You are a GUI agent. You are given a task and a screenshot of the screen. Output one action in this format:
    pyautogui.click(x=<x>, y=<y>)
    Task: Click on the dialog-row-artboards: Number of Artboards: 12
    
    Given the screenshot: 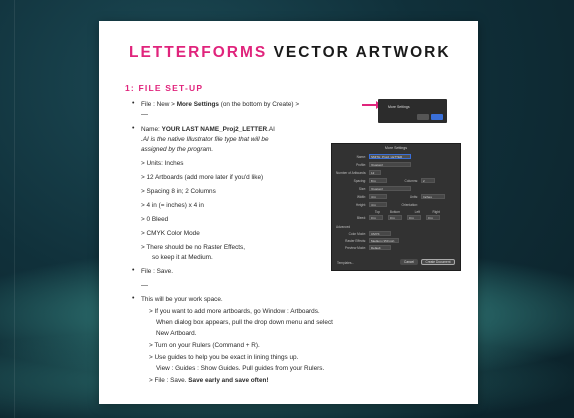 What is the action you would take?
    pyautogui.click(x=396, y=173)
    